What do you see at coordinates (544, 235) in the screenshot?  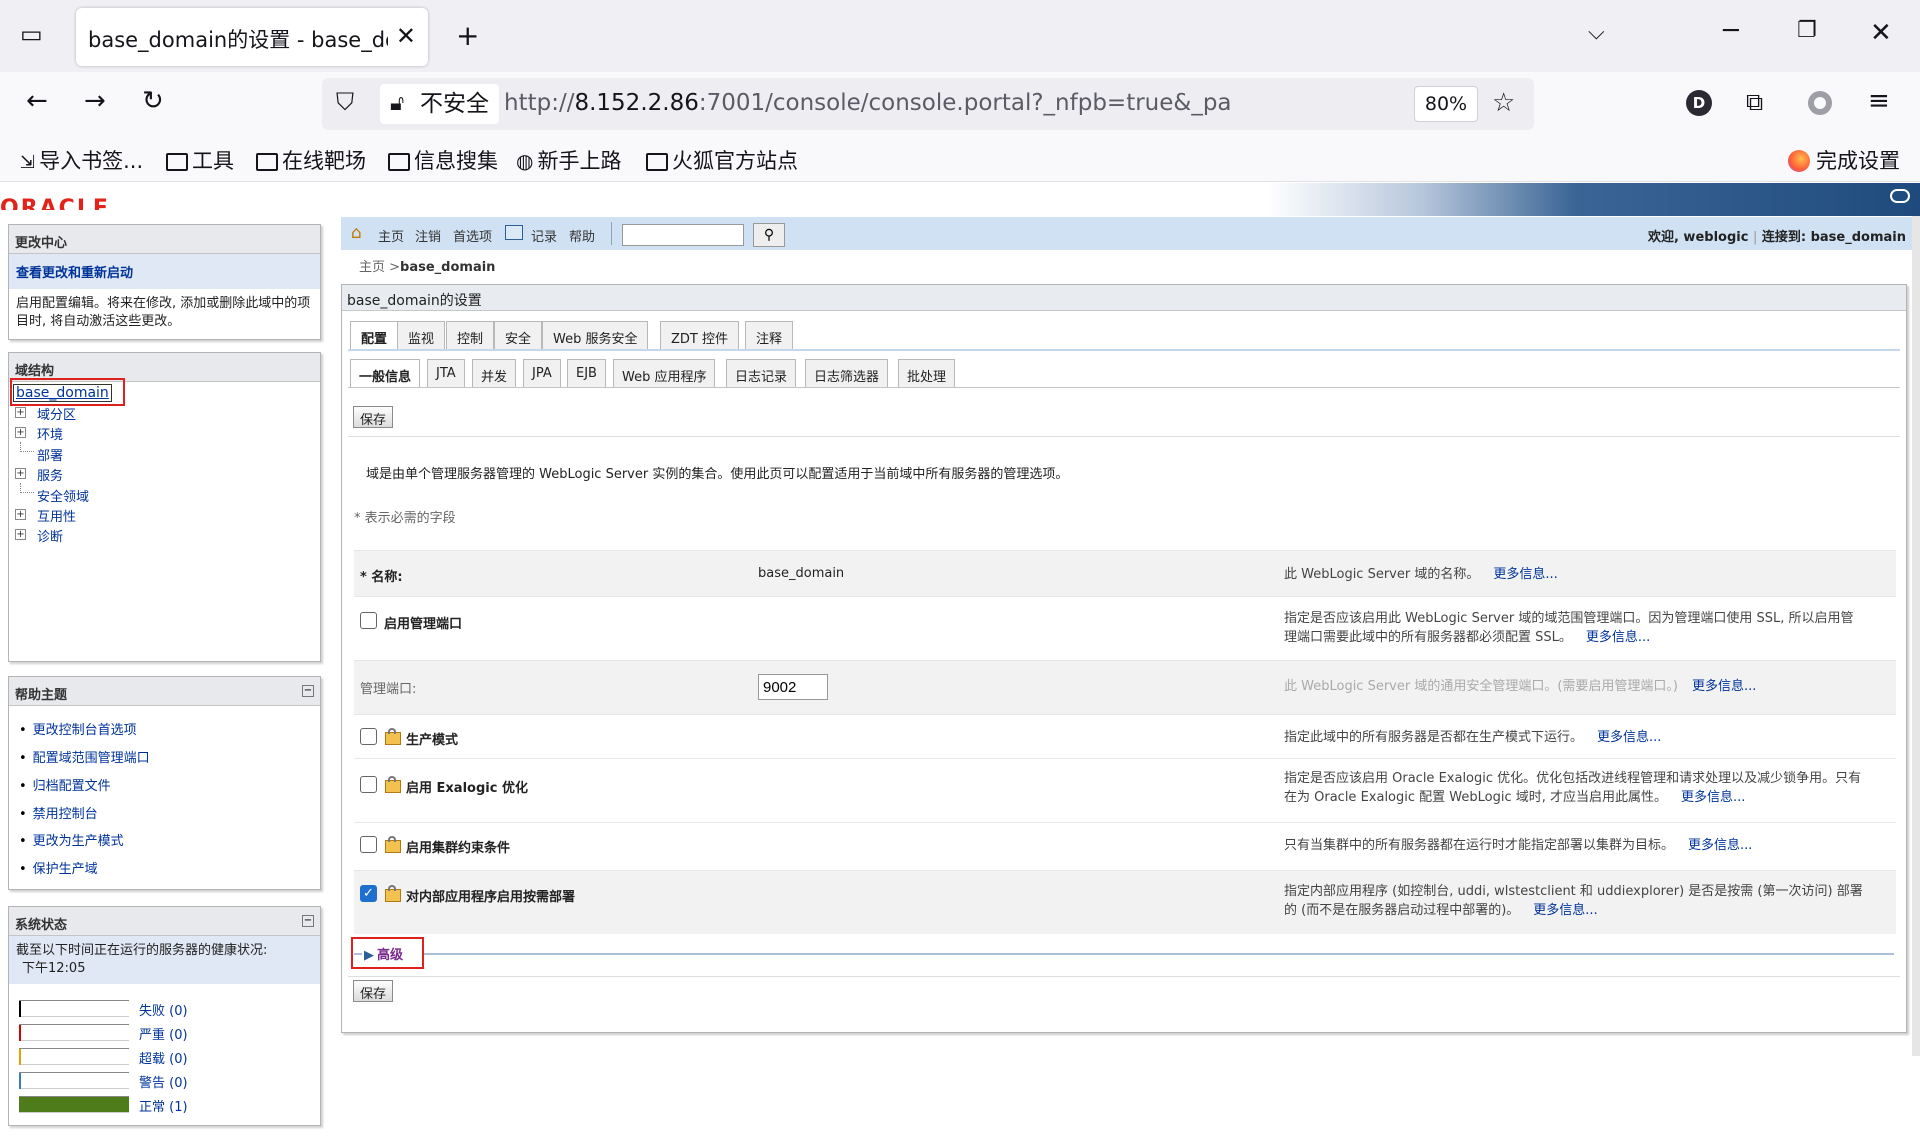 I see `toolbar-record: 记录` at bounding box center [544, 235].